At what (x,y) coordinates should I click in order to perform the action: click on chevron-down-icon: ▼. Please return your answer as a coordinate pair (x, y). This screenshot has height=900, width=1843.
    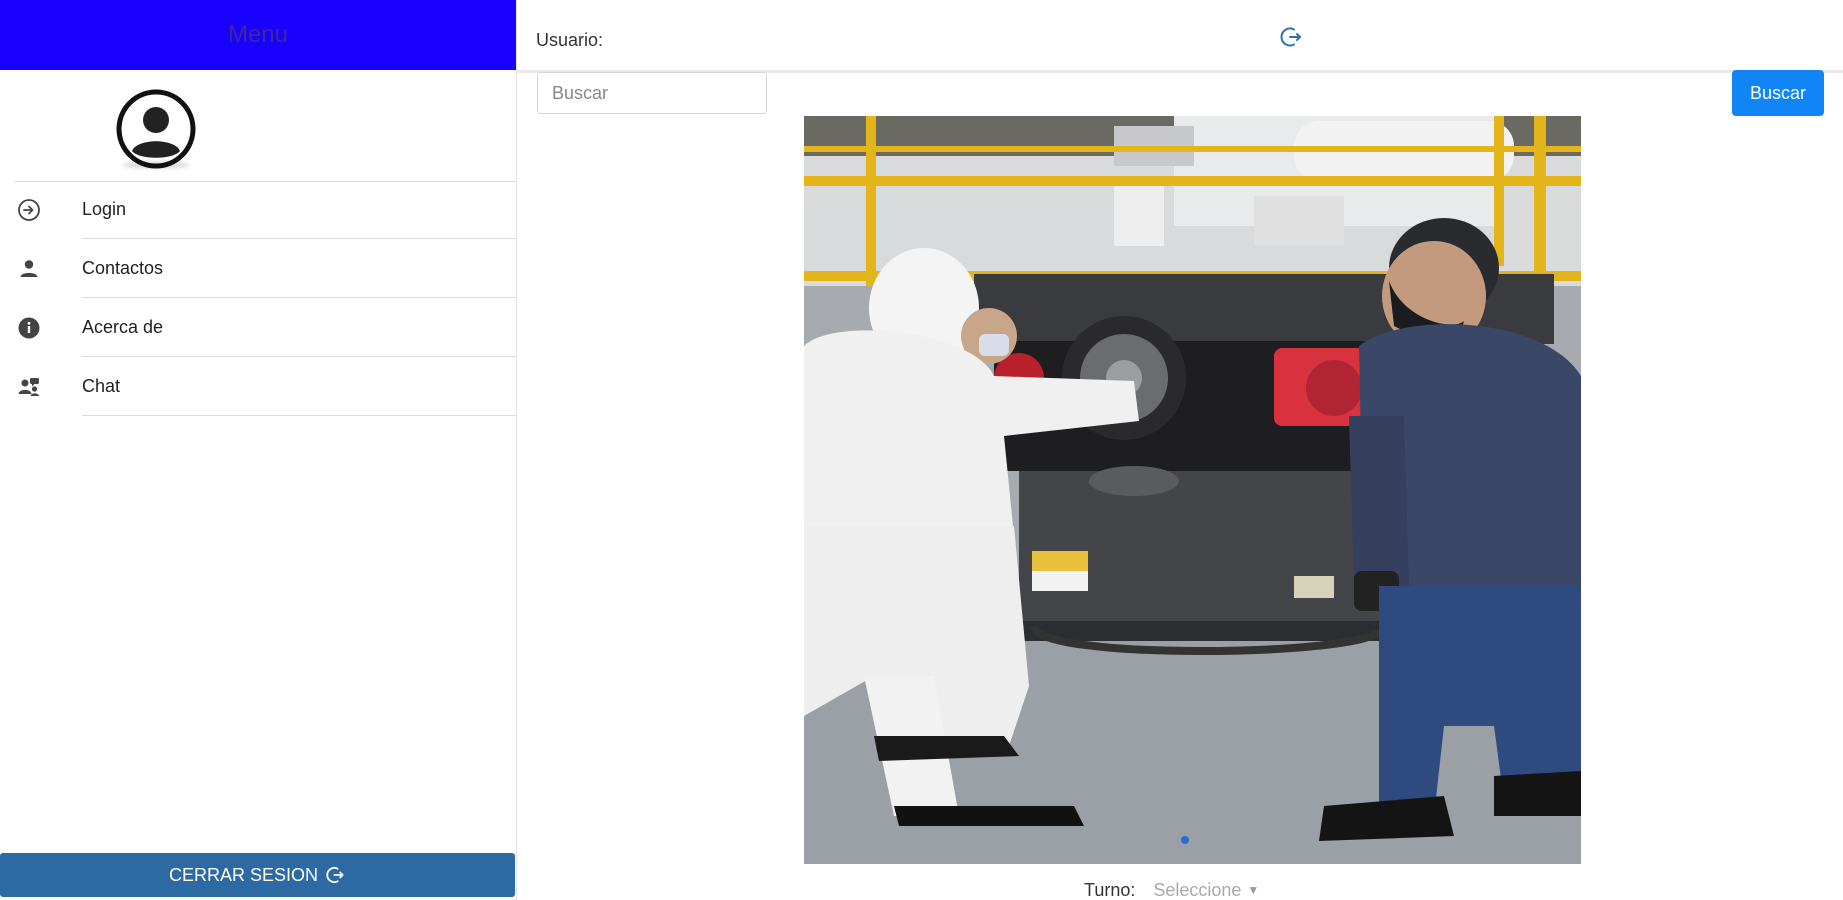
    Looking at the image, I should click on (1253, 890).